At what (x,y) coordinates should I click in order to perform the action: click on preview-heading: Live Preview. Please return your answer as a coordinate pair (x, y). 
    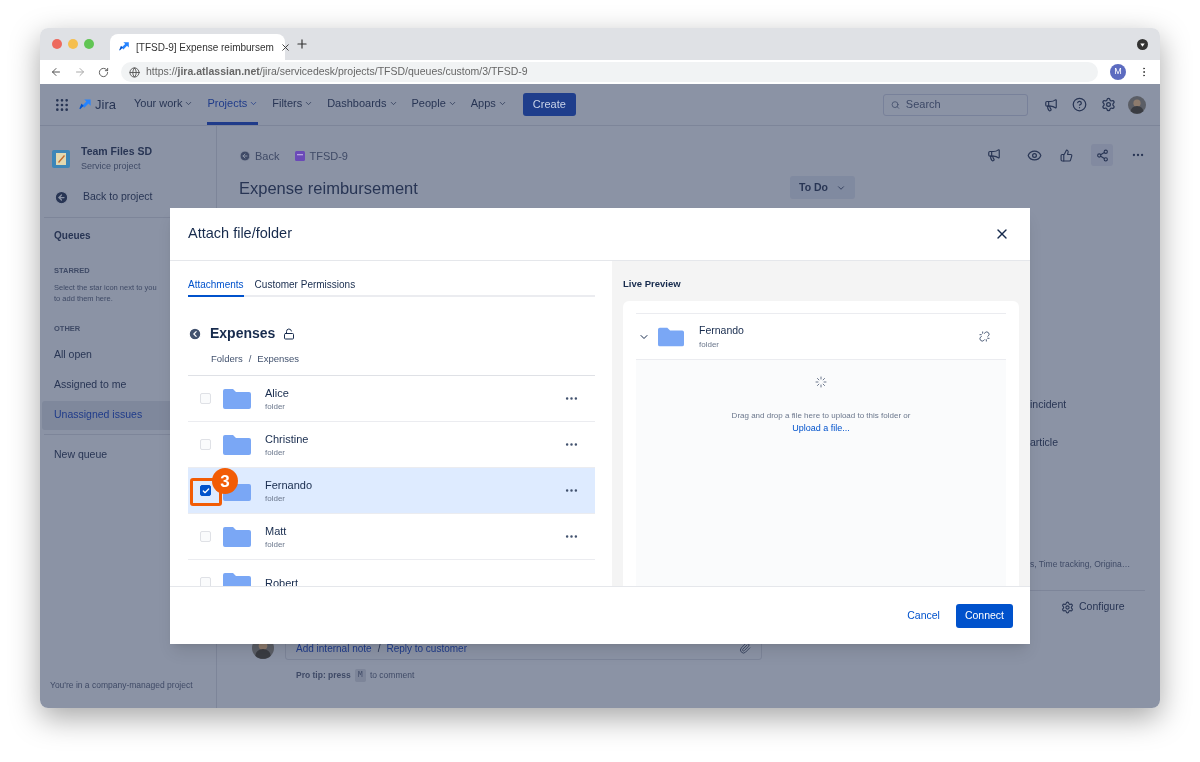
    Looking at the image, I should click on (652, 284).